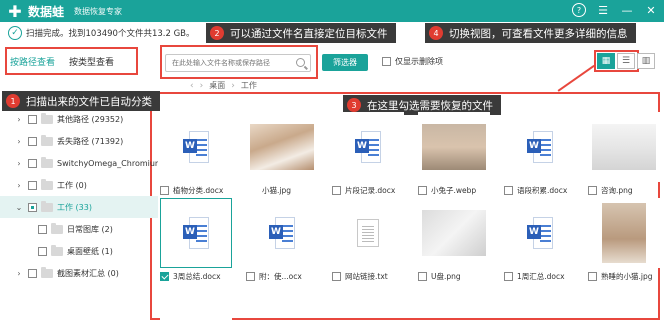 Image resolution: width=664 pixels, height=320 pixels. I want to click on filter-button: 筛选器, so click(345, 62).